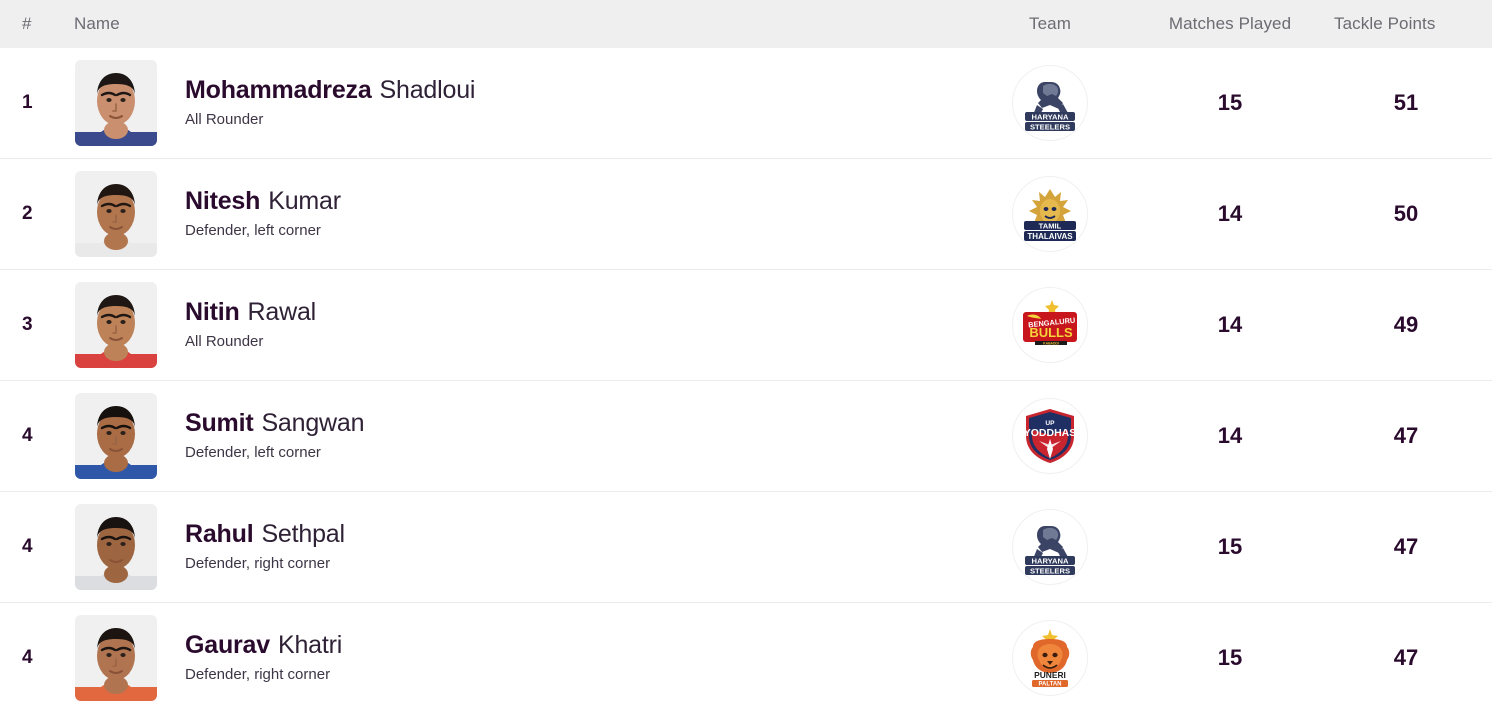 This screenshot has width=1492, height=704. Describe the element at coordinates (1051, 332) in the screenshot. I see `svg-text: BULLS` at that location.